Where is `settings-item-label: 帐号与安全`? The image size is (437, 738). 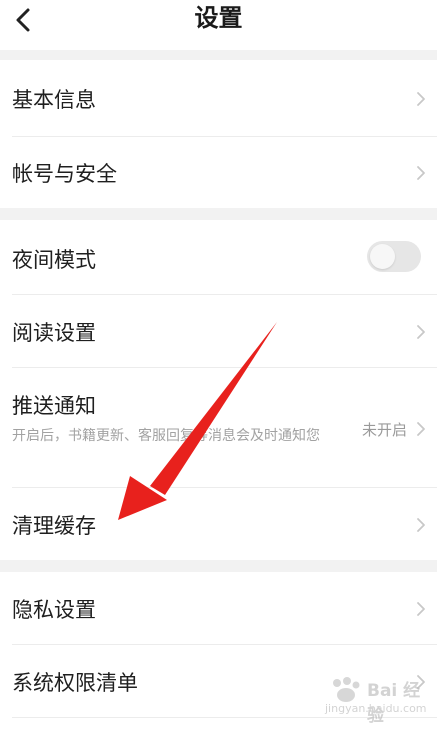
settings-item-label: 帐号与安全 is located at coordinates (64, 174).